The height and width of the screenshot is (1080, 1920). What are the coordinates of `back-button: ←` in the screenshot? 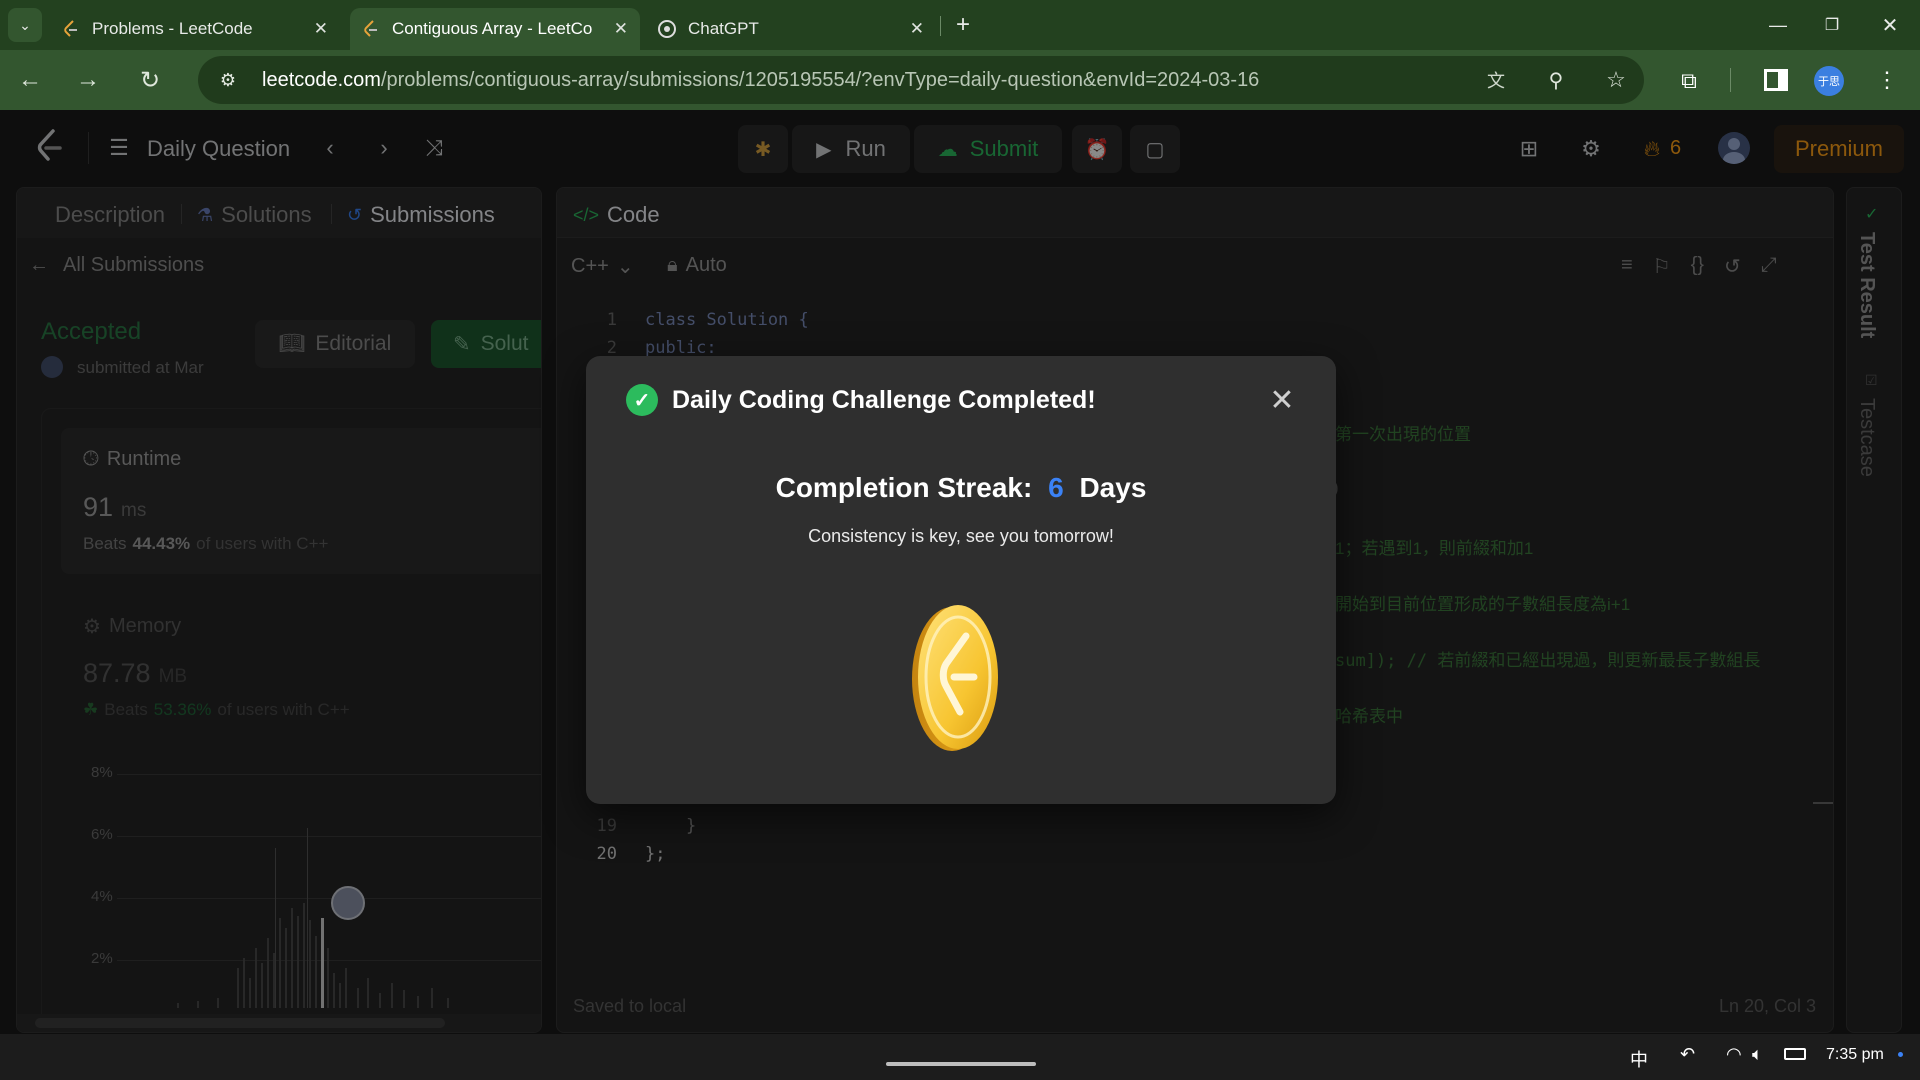 It's located at (30, 80).